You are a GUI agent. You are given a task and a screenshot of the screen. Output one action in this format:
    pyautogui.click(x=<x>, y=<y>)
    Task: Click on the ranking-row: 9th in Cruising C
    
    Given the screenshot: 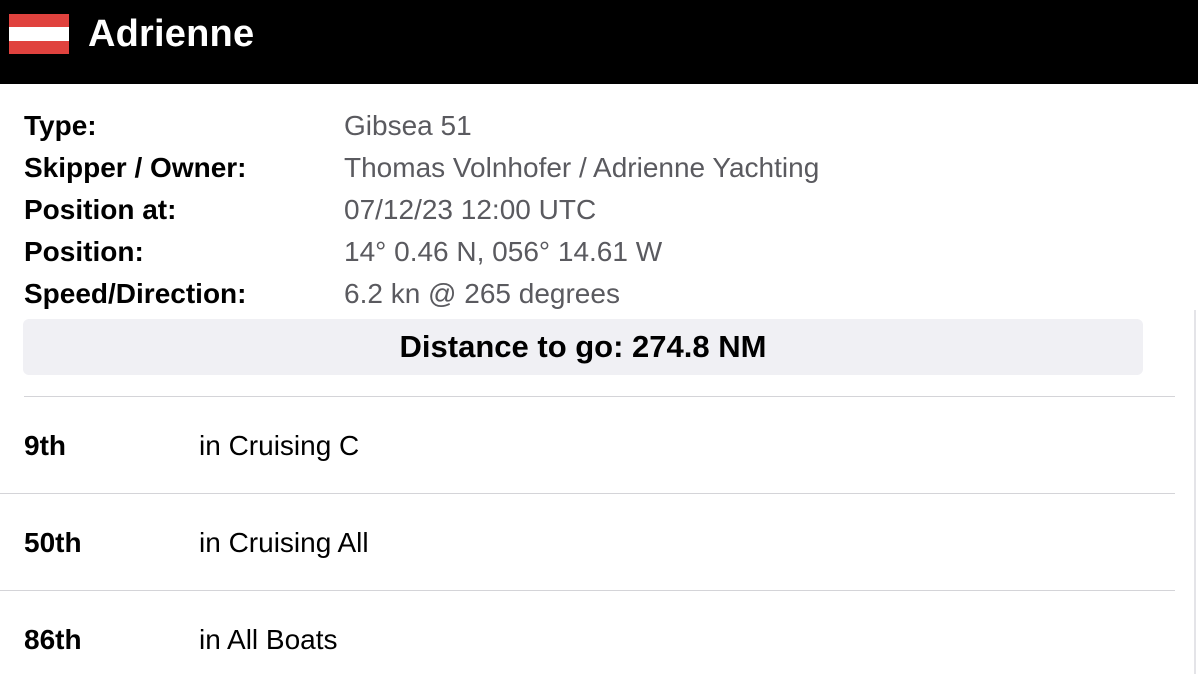 What is the action you would take?
    pyautogui.click(x=587, y=446)
    